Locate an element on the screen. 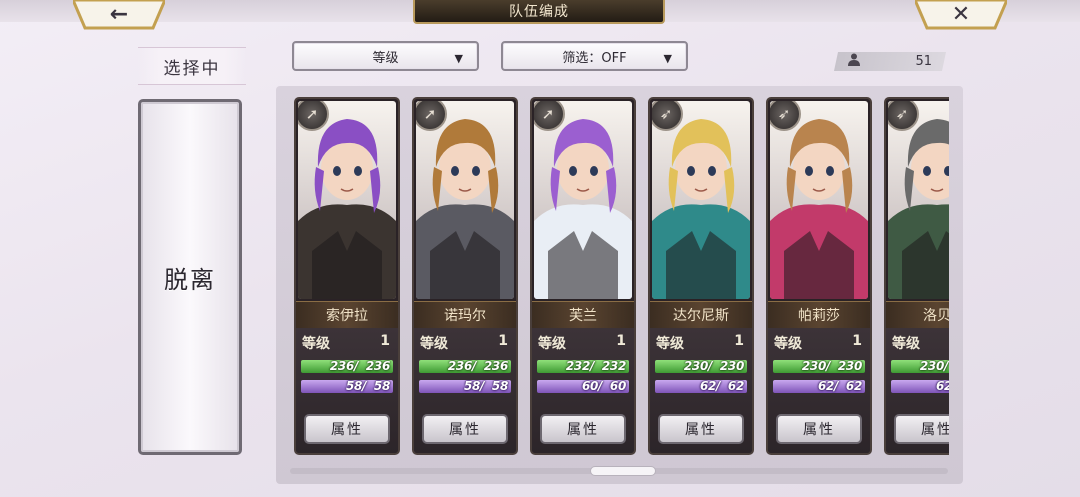 Image resolution: width=1080 pixels, height=497 pixels. person-icon is located at coordinates (854, 61).